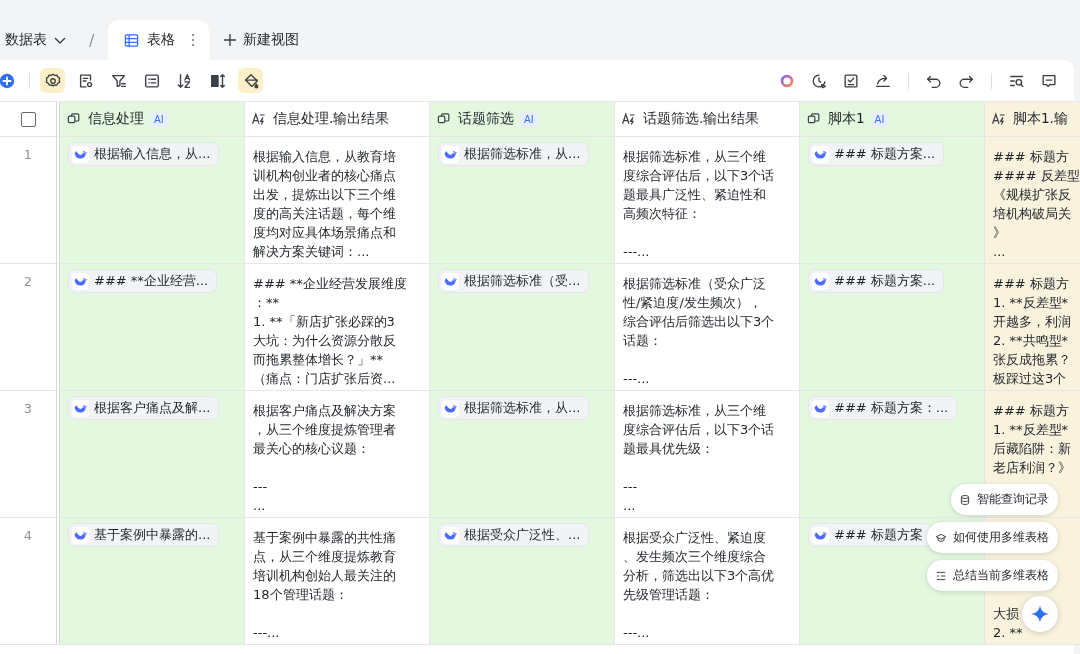 Image resolution: width=1080 pixels, height=654 pixels. What do you see at coordinates (965, 499) in the screenshot?
I see `database-icon` at bounding box center [965, 499].